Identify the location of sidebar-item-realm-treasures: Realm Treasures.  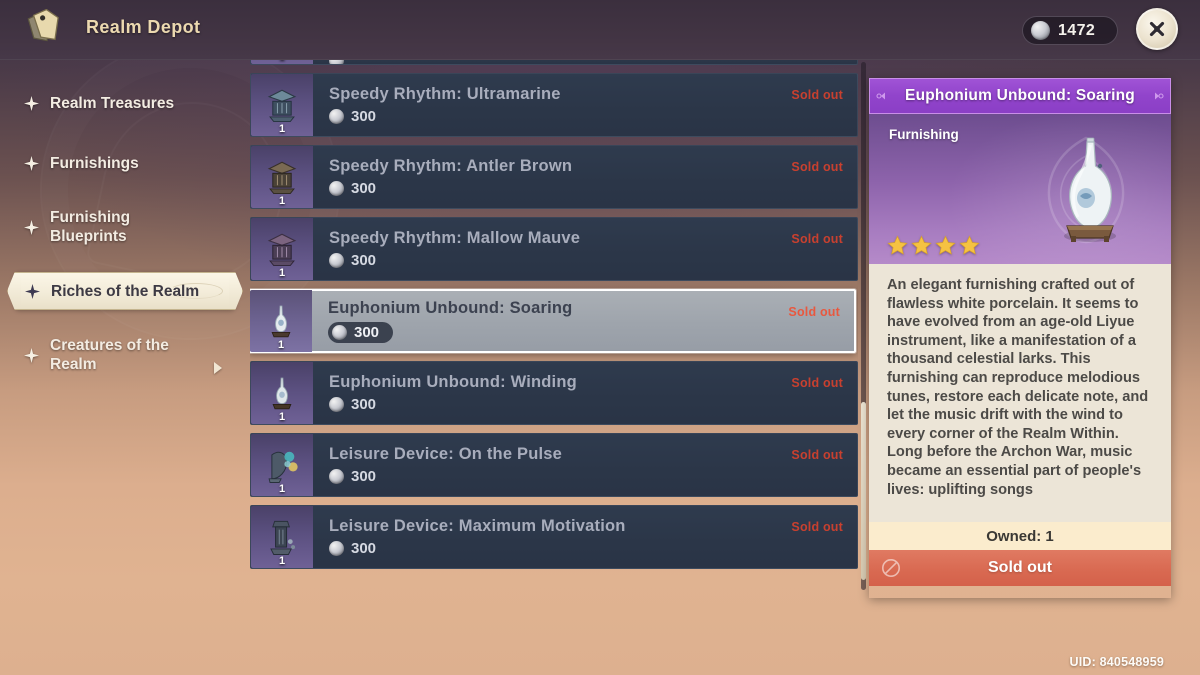
(125, 103).